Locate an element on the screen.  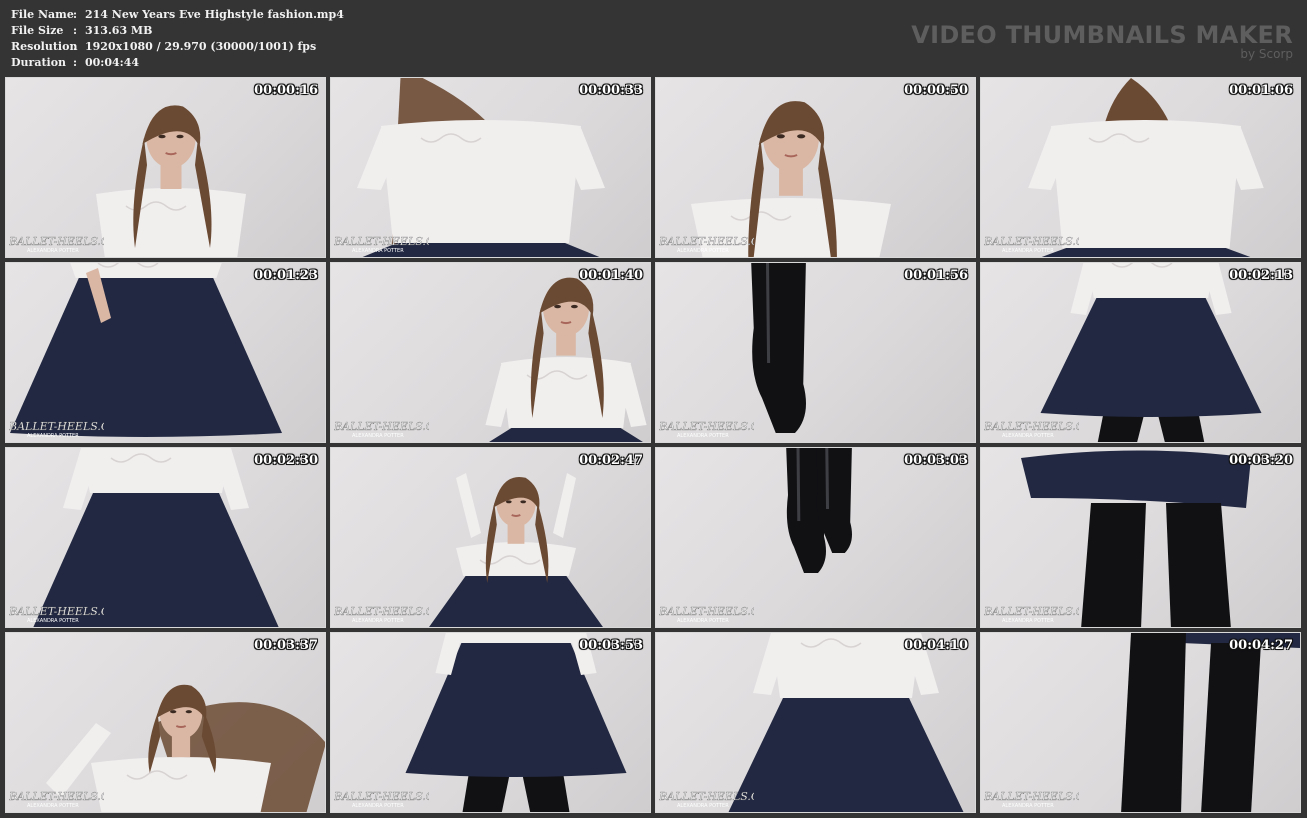
timestamp-label: 00:03:20 is located at coordinates (1261, 460).